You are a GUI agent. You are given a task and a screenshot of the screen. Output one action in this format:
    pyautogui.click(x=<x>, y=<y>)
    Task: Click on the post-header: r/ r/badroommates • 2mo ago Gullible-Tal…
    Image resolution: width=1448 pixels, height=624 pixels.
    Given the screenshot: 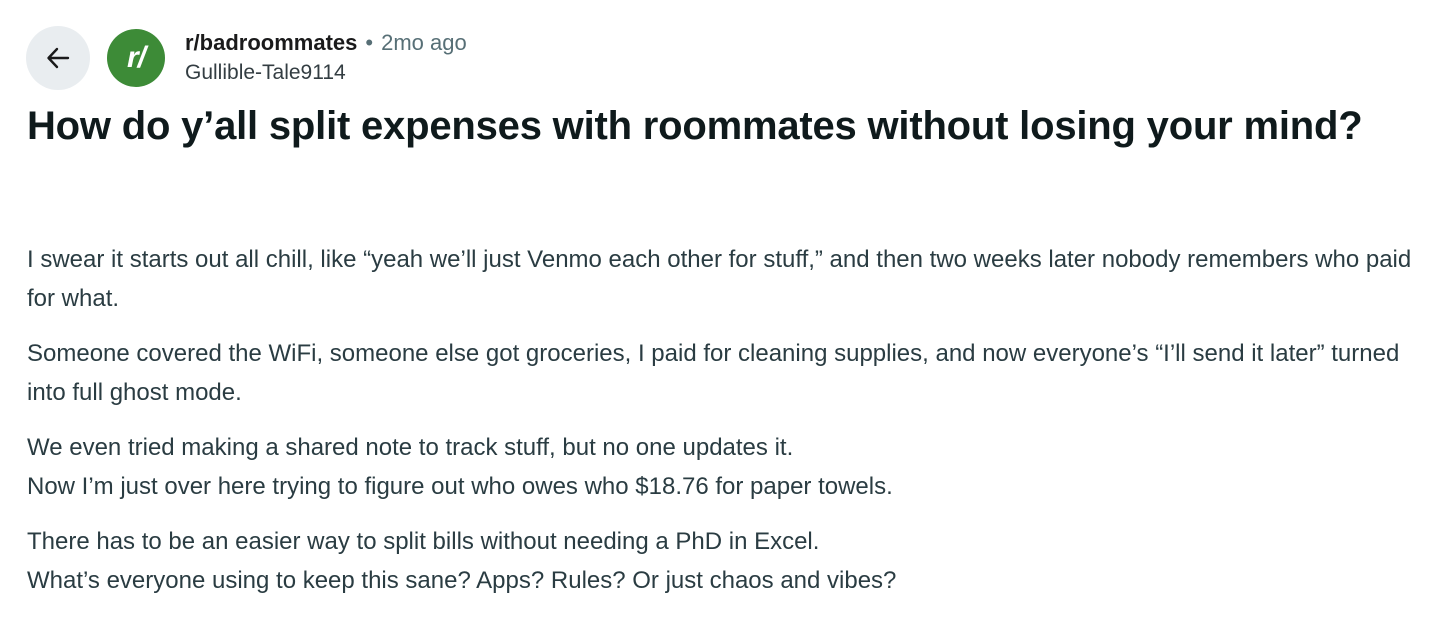 What is the action you would take?
    pyautogui.click(x=246, y=58)
    